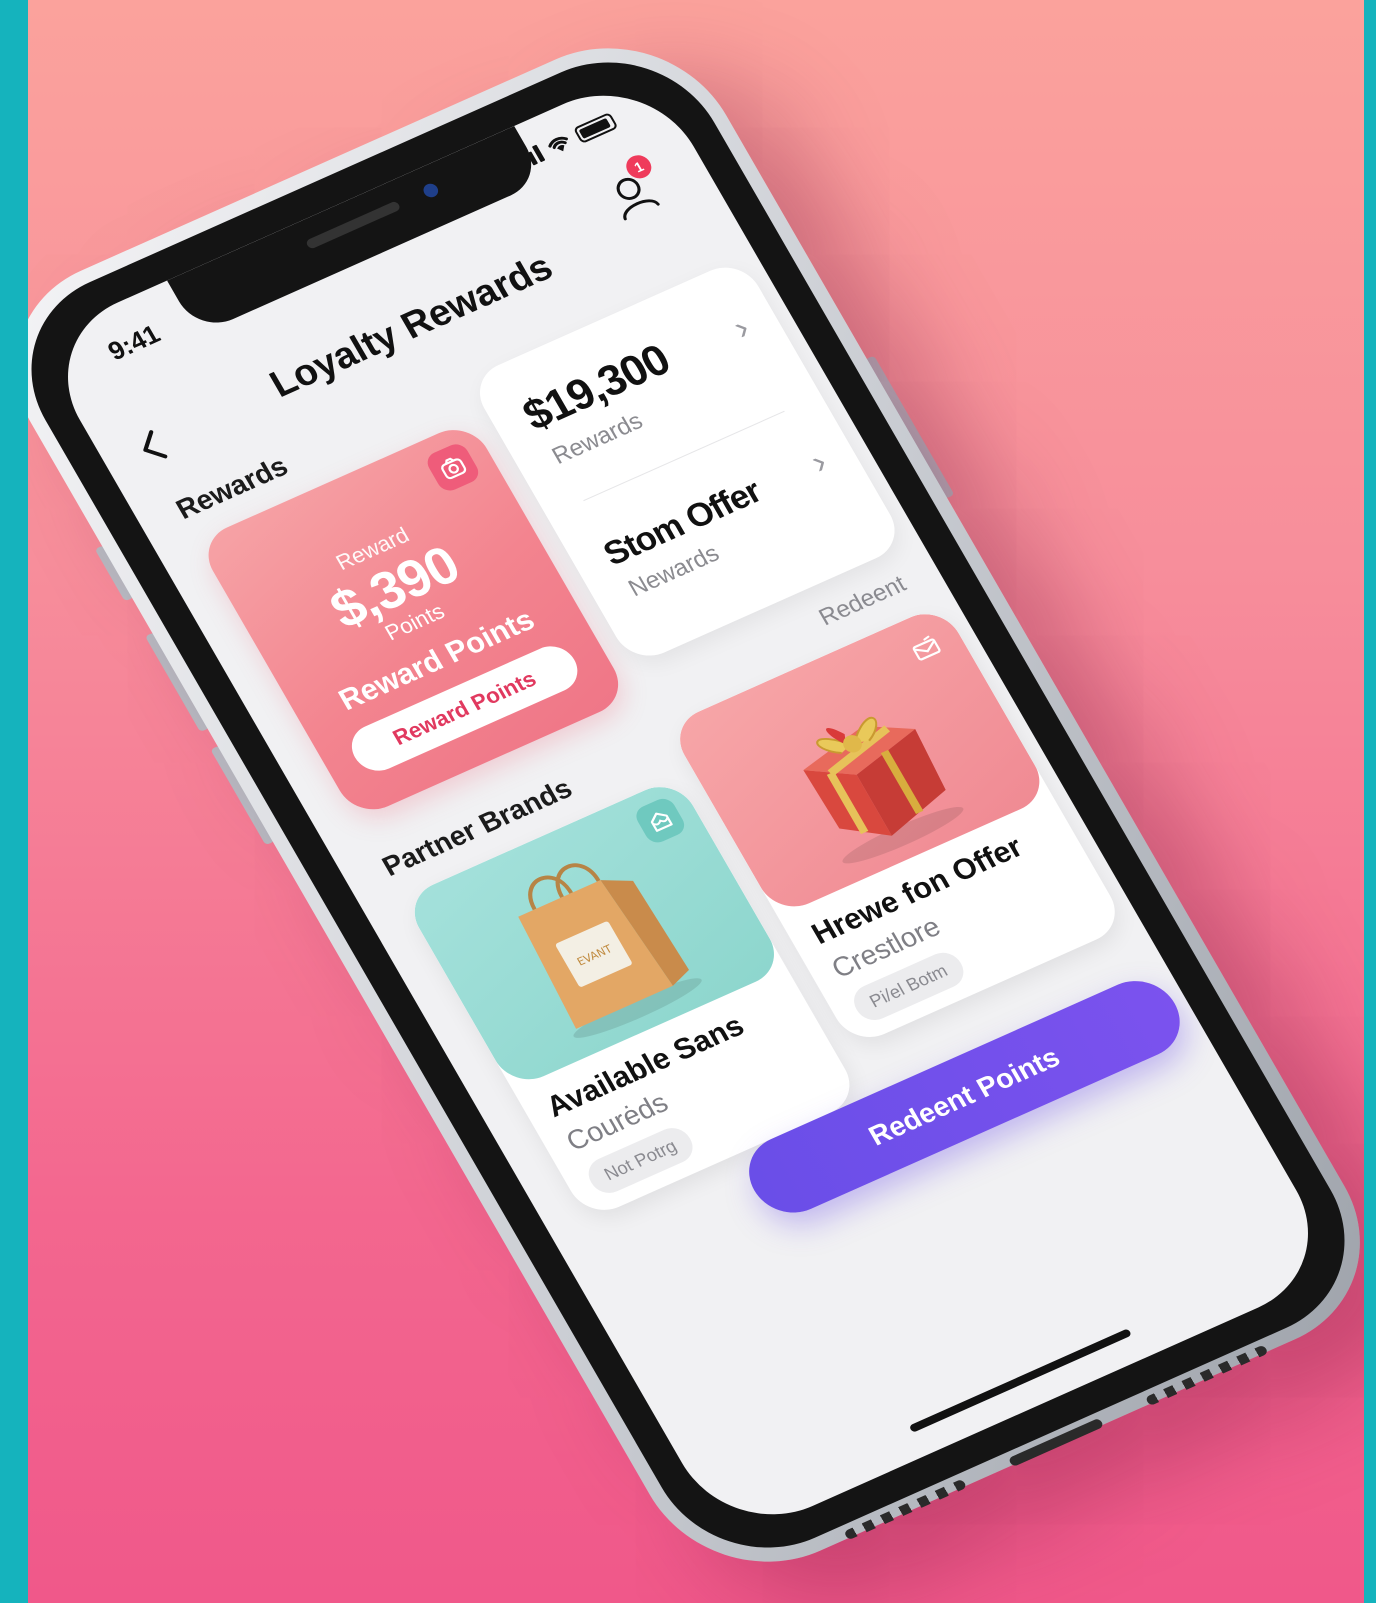 The image size is (1376, 1603). Describe the element at coordinates (595, 128) in the screenshot. I see `battery-icon` at that location.